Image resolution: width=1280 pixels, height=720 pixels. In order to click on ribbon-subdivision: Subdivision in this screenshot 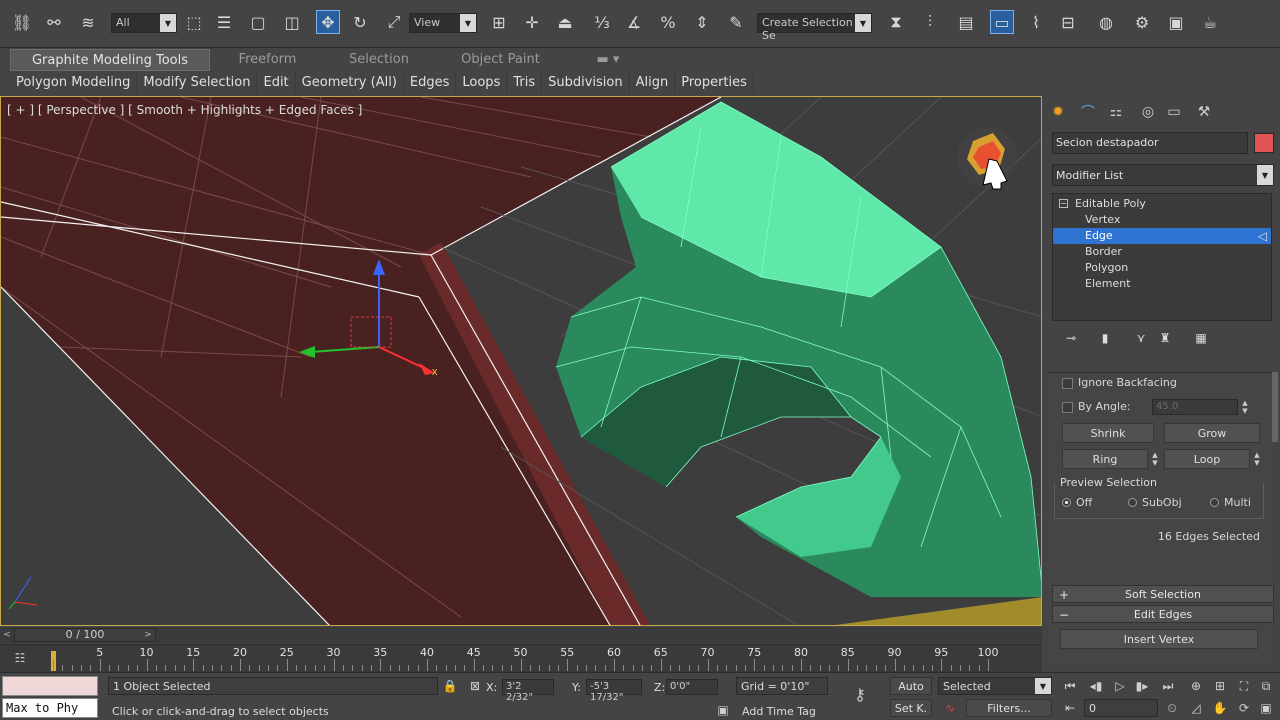, I will do `click(586, 83)`.